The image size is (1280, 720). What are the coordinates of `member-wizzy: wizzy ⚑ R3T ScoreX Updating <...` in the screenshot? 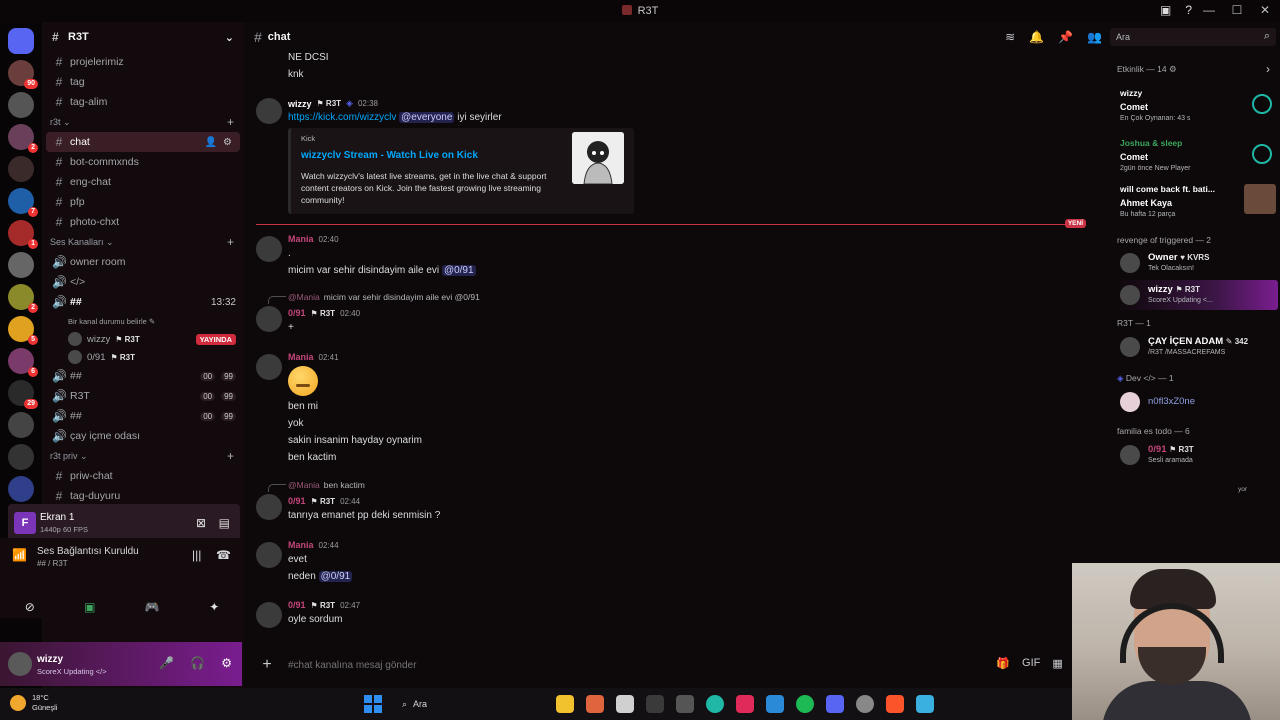 It's located at (1197, 295).